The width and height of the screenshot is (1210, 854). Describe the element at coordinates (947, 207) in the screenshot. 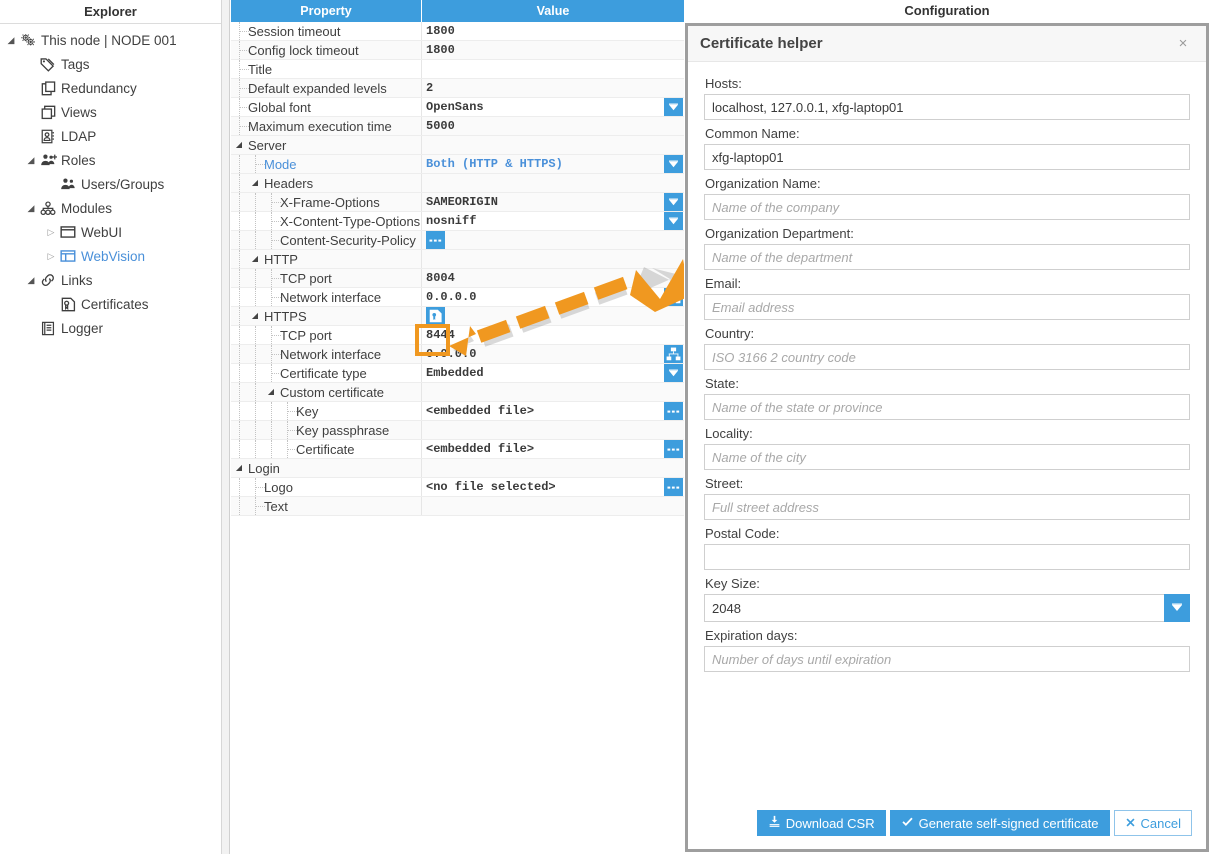

I see `input-organization-name` at that location.